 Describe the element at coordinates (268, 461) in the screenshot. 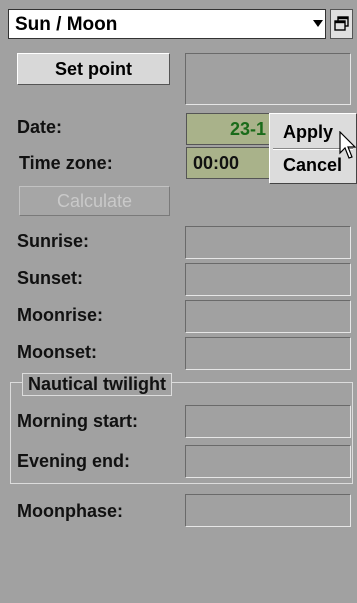

I see `evening-end-field` at that location.